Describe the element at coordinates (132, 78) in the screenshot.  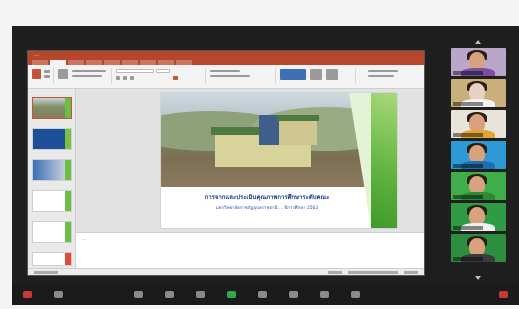
I see `underline-icon` at that location.